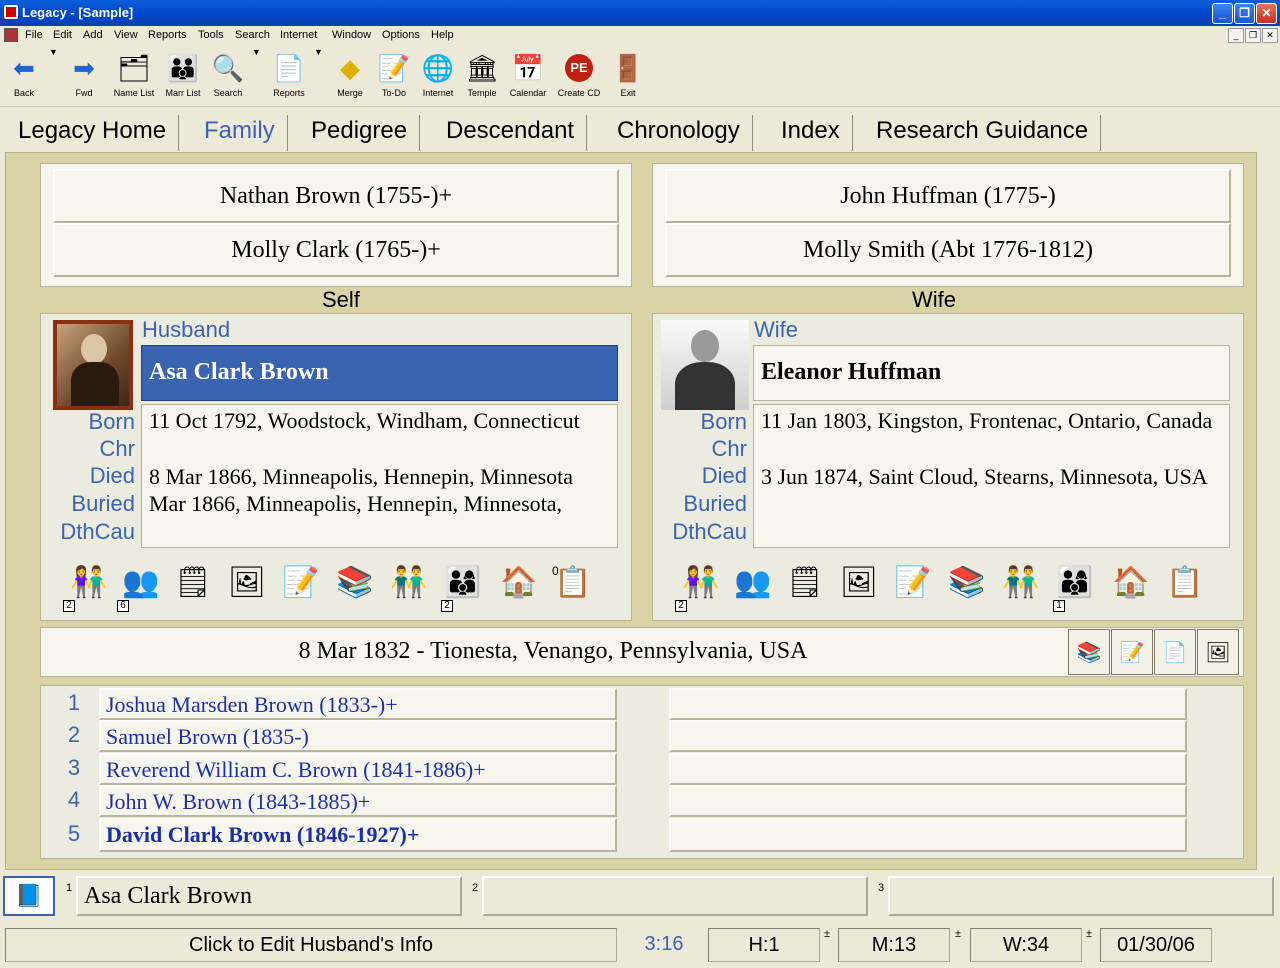 This screenshot has width=1280, height=968. What do you see at coordinates (379, 373) in the screenshot?
I see `husband-name: Asa Clark Brown` at bounding box center [379, 373].